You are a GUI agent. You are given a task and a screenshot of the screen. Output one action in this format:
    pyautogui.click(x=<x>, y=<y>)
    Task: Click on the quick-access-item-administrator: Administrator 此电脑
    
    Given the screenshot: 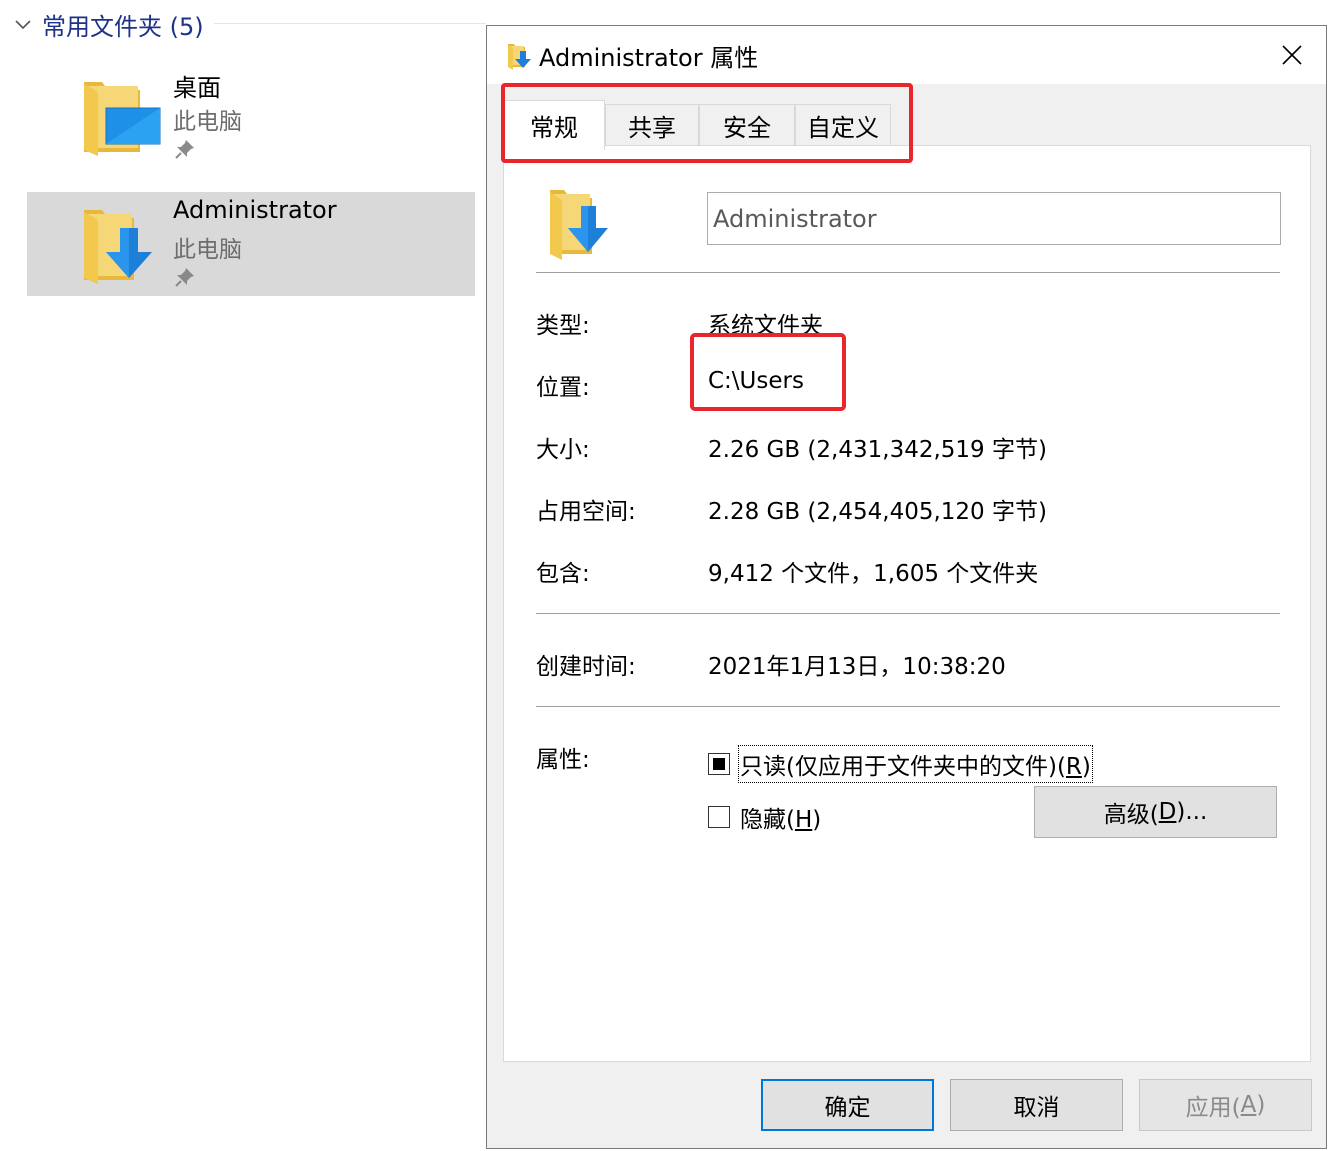 What is the action you would take?
    pyautogui.click(x=251, y=244)
    